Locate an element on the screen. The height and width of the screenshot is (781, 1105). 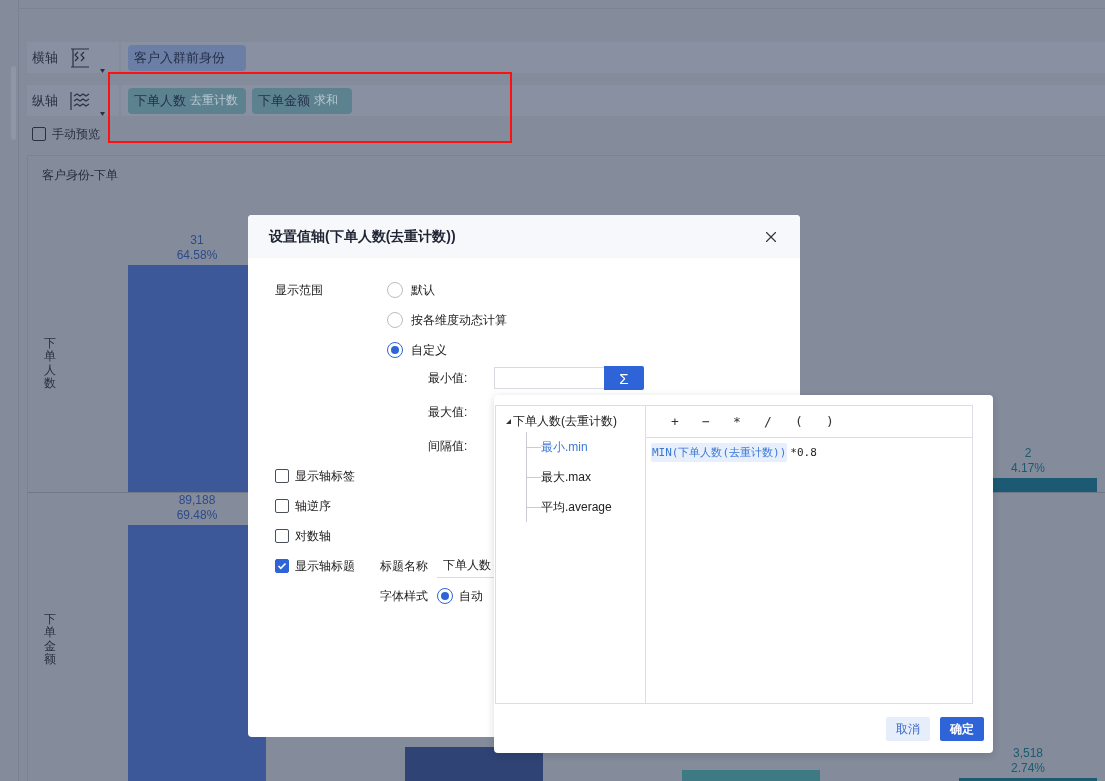
axis-label: 横轴 is located at coordinates (45, 57).